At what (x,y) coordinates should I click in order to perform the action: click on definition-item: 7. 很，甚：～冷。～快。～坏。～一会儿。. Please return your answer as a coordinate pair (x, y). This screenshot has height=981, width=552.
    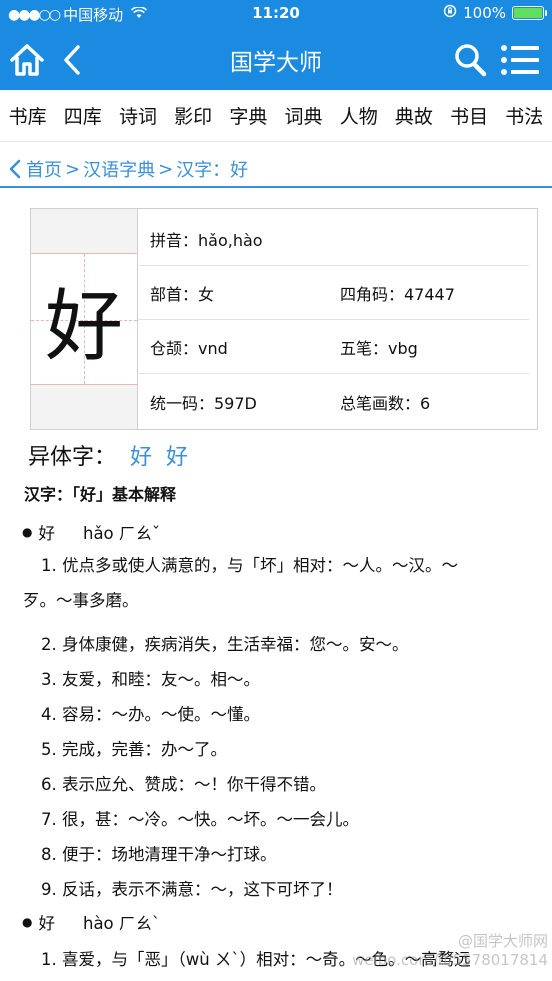
    Looking at the image, I should click on (200, 819).